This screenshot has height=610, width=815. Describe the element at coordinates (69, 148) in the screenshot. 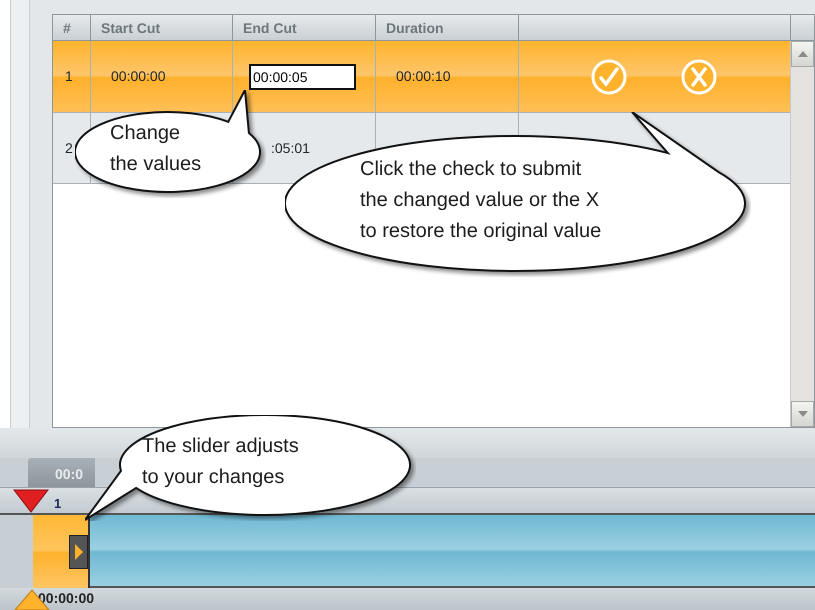

I see `row-number: 2` at that location.